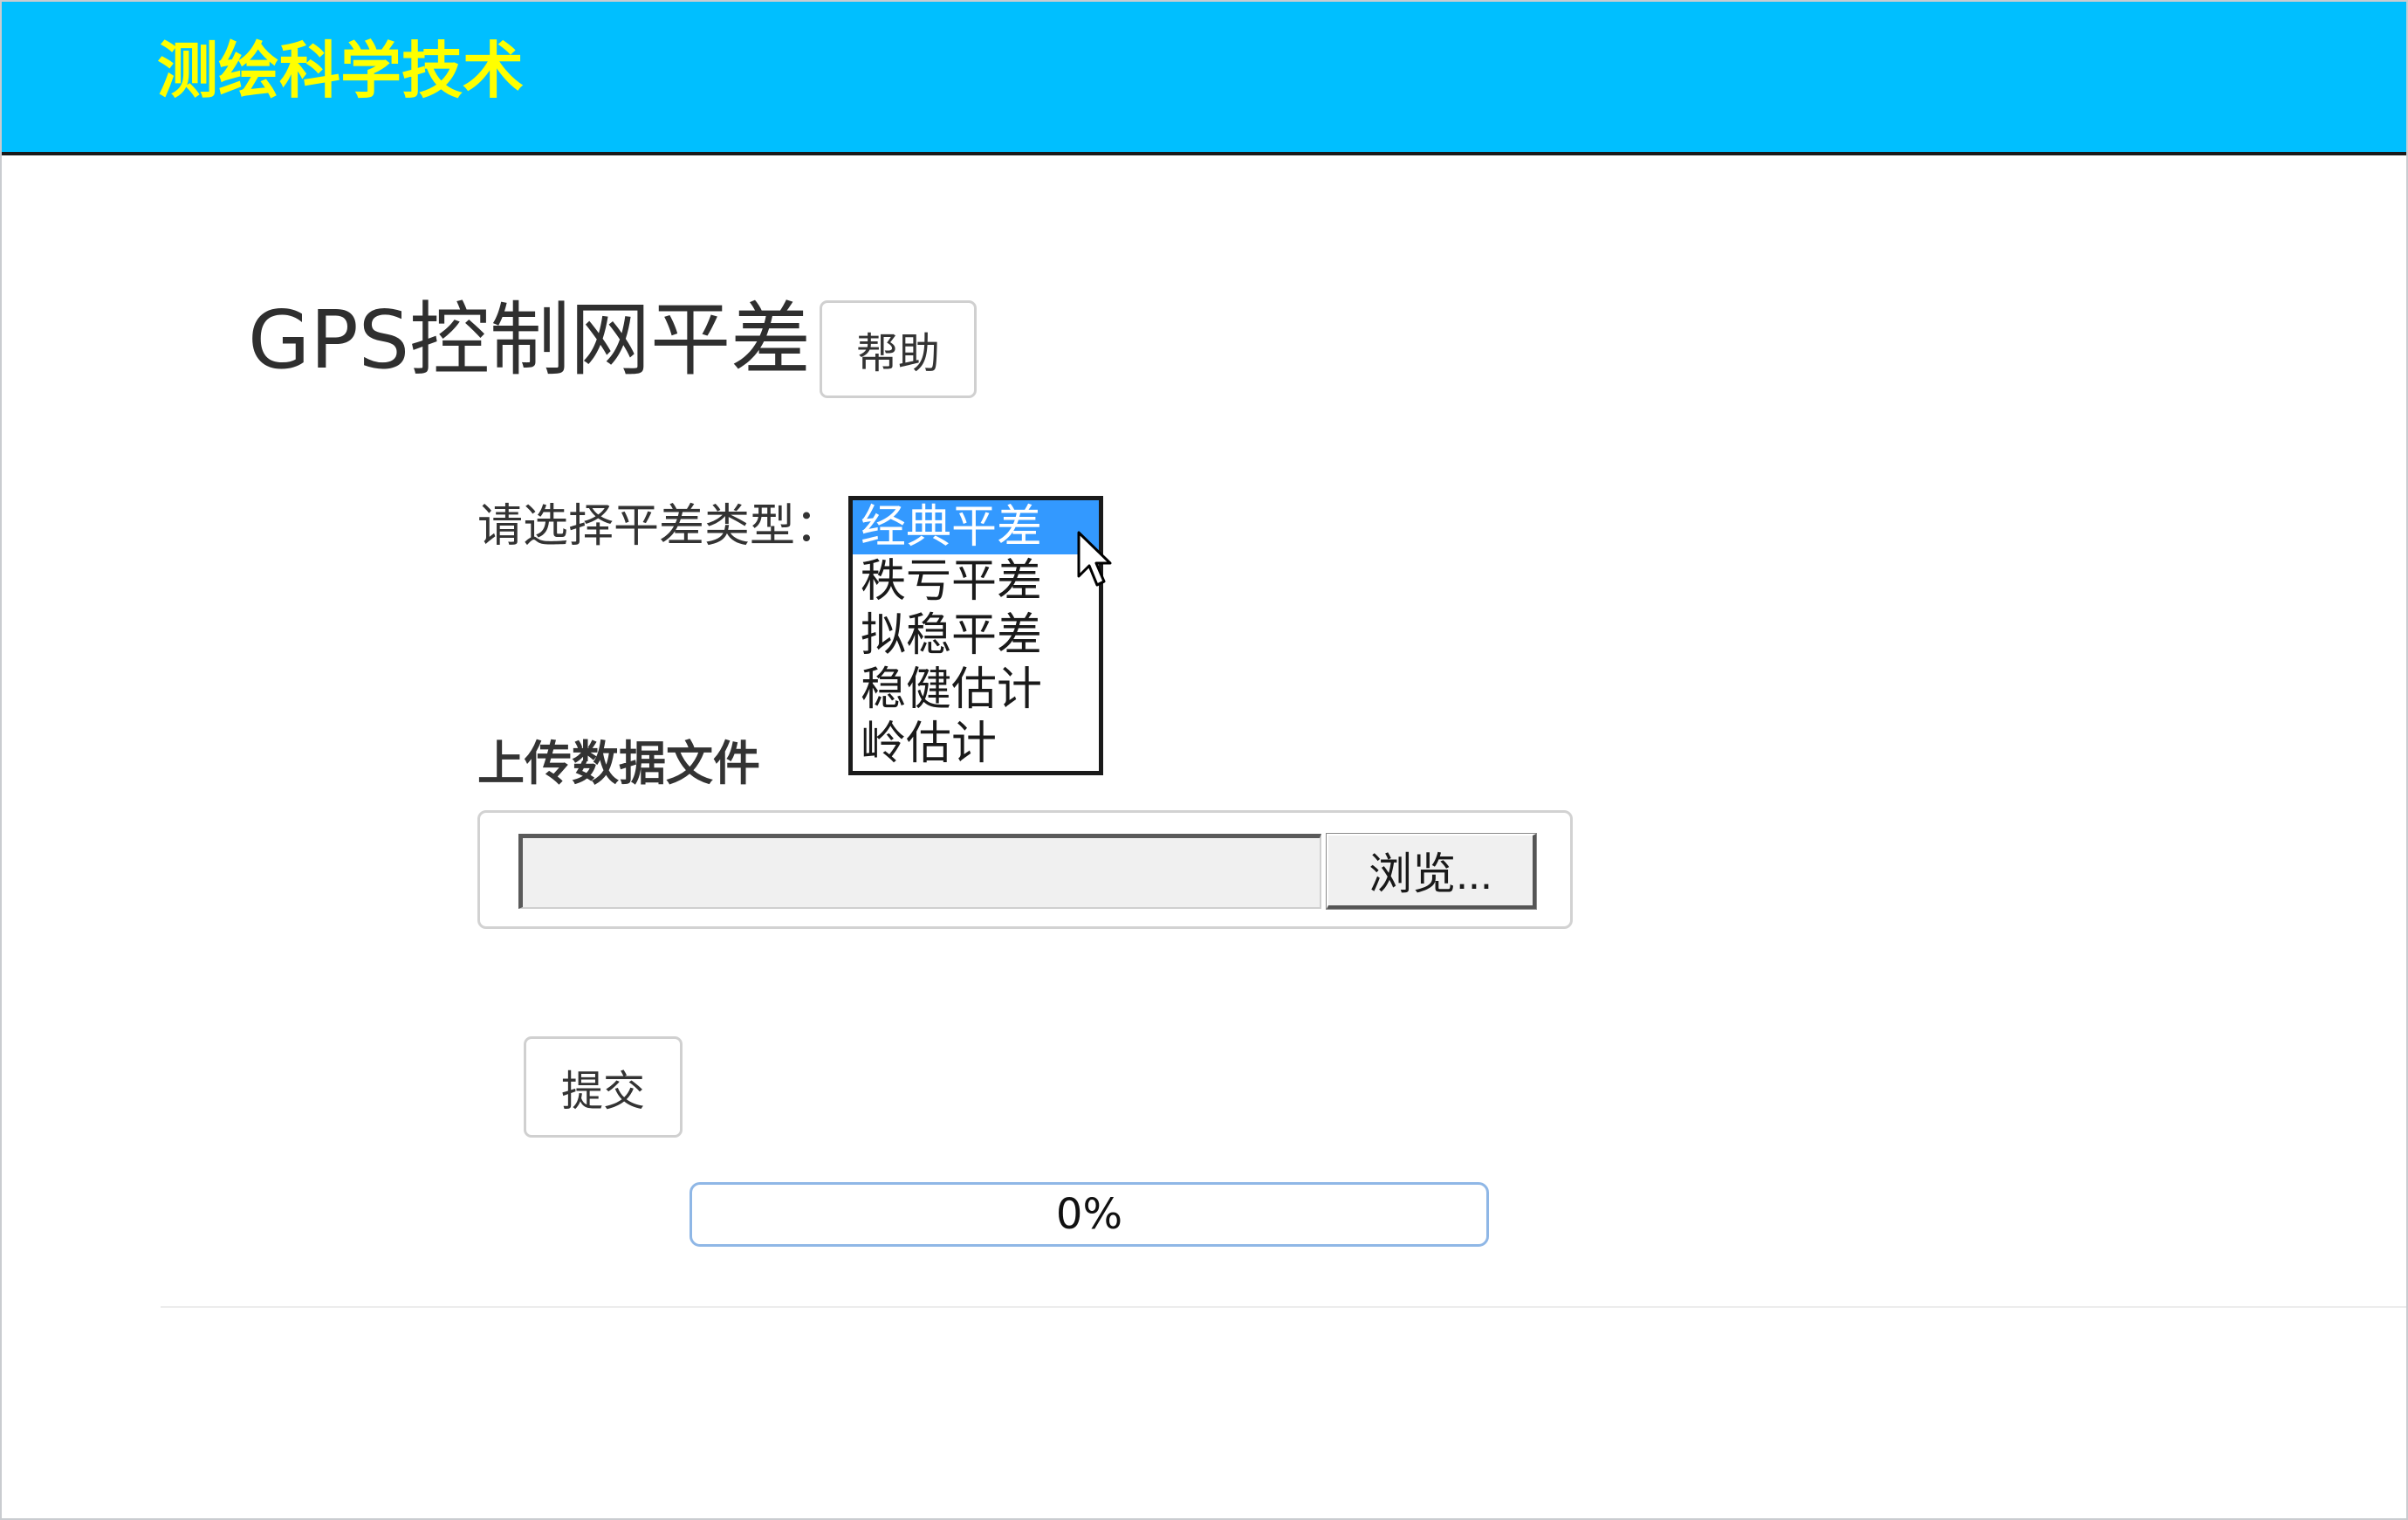  What do you see at coordinates (603, 1087) in the screenshot?
I see `submit-button: 提交` at bounding box center [603, 1087].